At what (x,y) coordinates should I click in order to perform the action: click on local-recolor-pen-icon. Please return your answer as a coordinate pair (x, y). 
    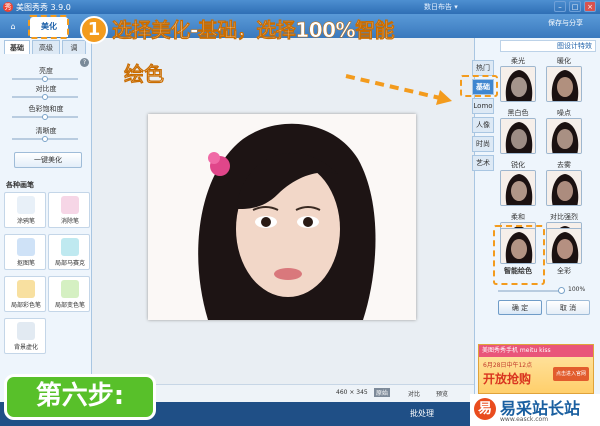
    Looking at the image, I should click on (70, 289).